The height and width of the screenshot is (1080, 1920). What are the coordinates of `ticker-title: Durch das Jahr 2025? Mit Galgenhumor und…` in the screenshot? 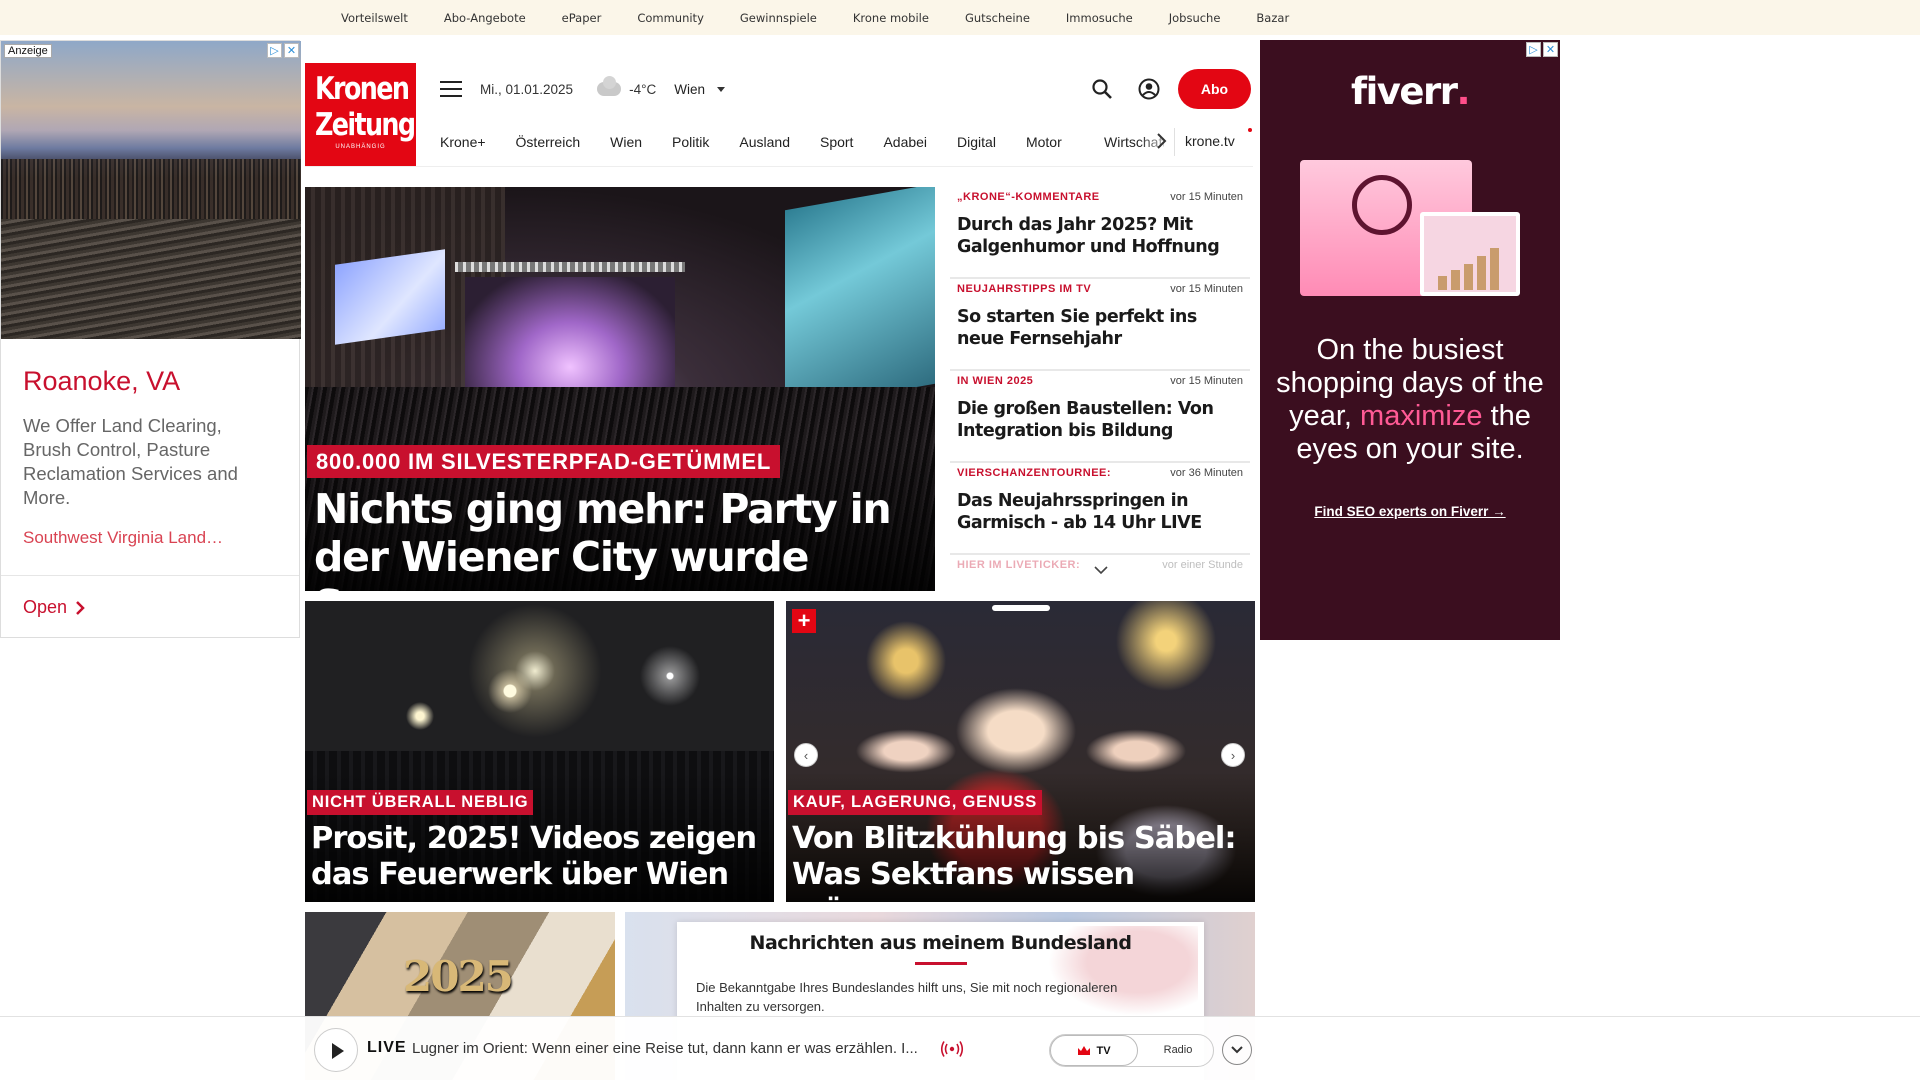 It's located at (1097, 236).